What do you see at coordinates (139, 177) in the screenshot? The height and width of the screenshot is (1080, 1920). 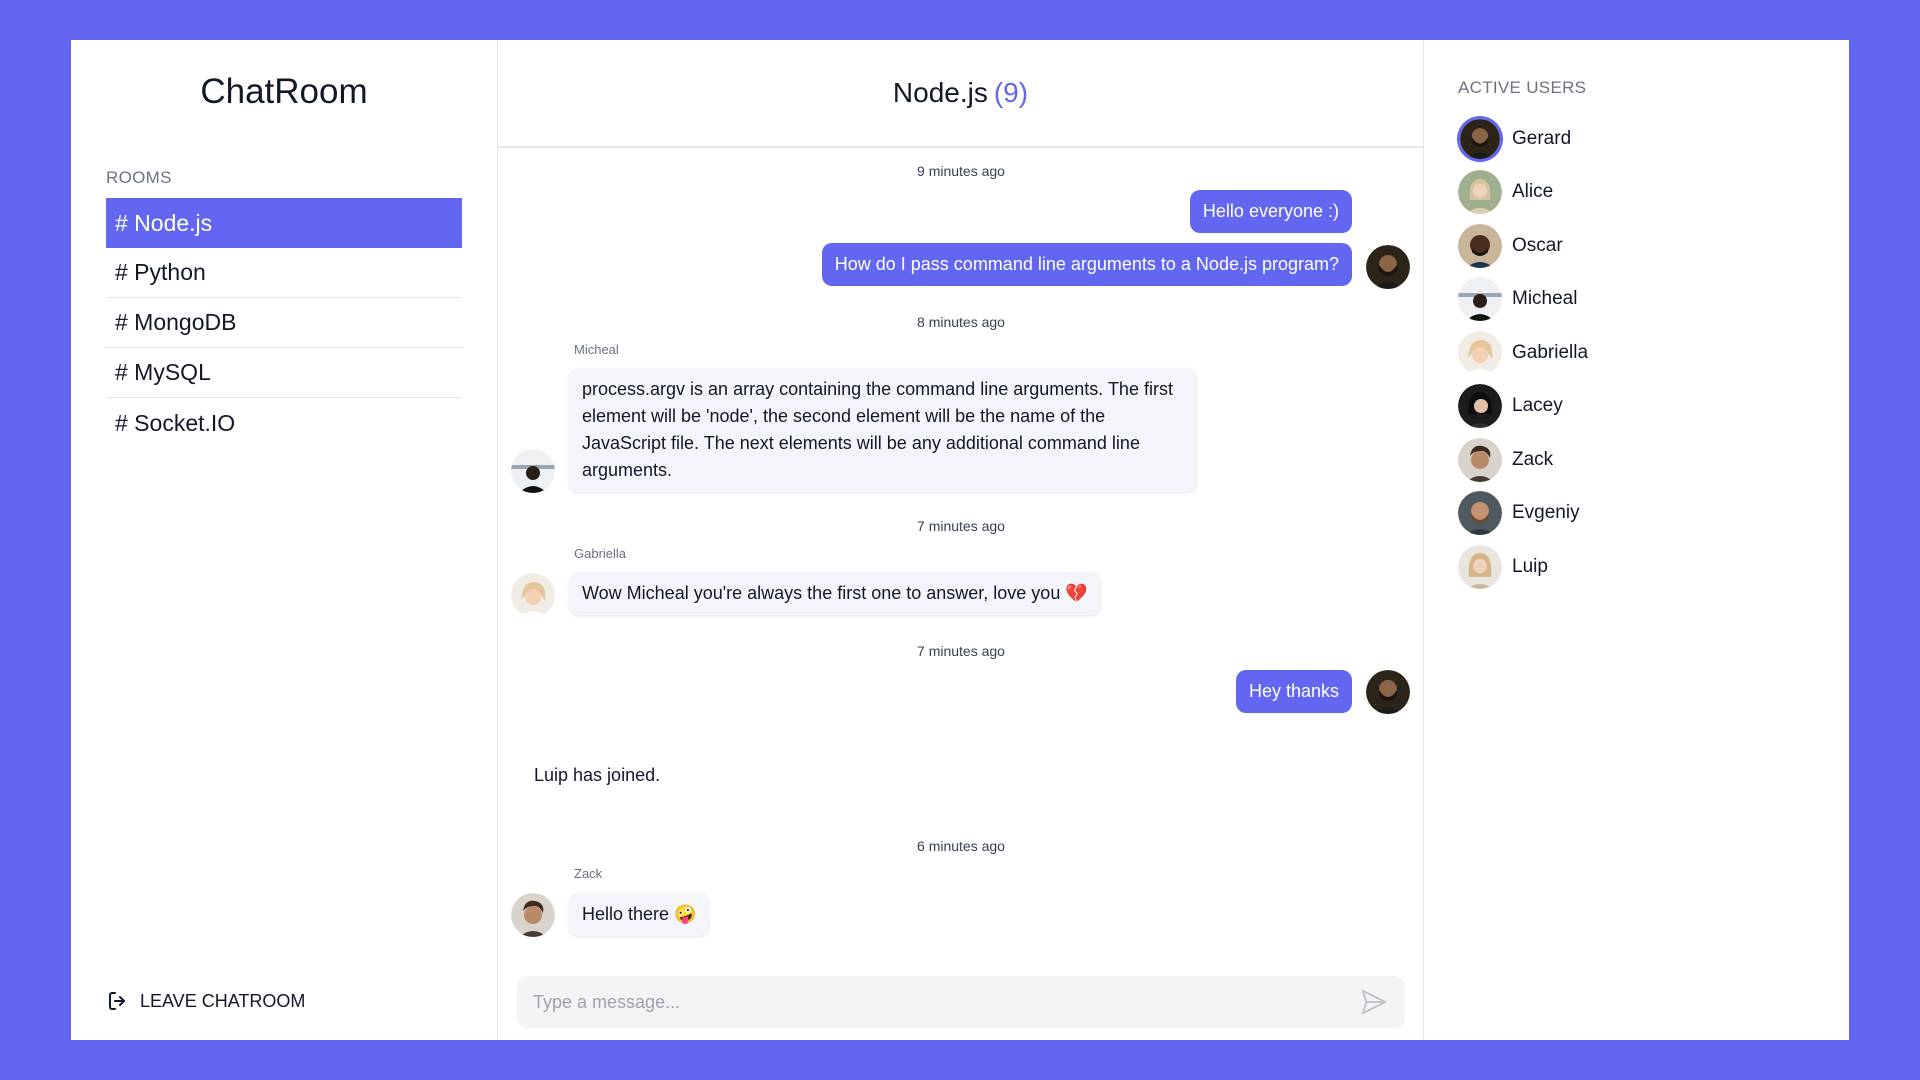 I see `rooms-heading: ROOMS` at bounding box center [139, 177].